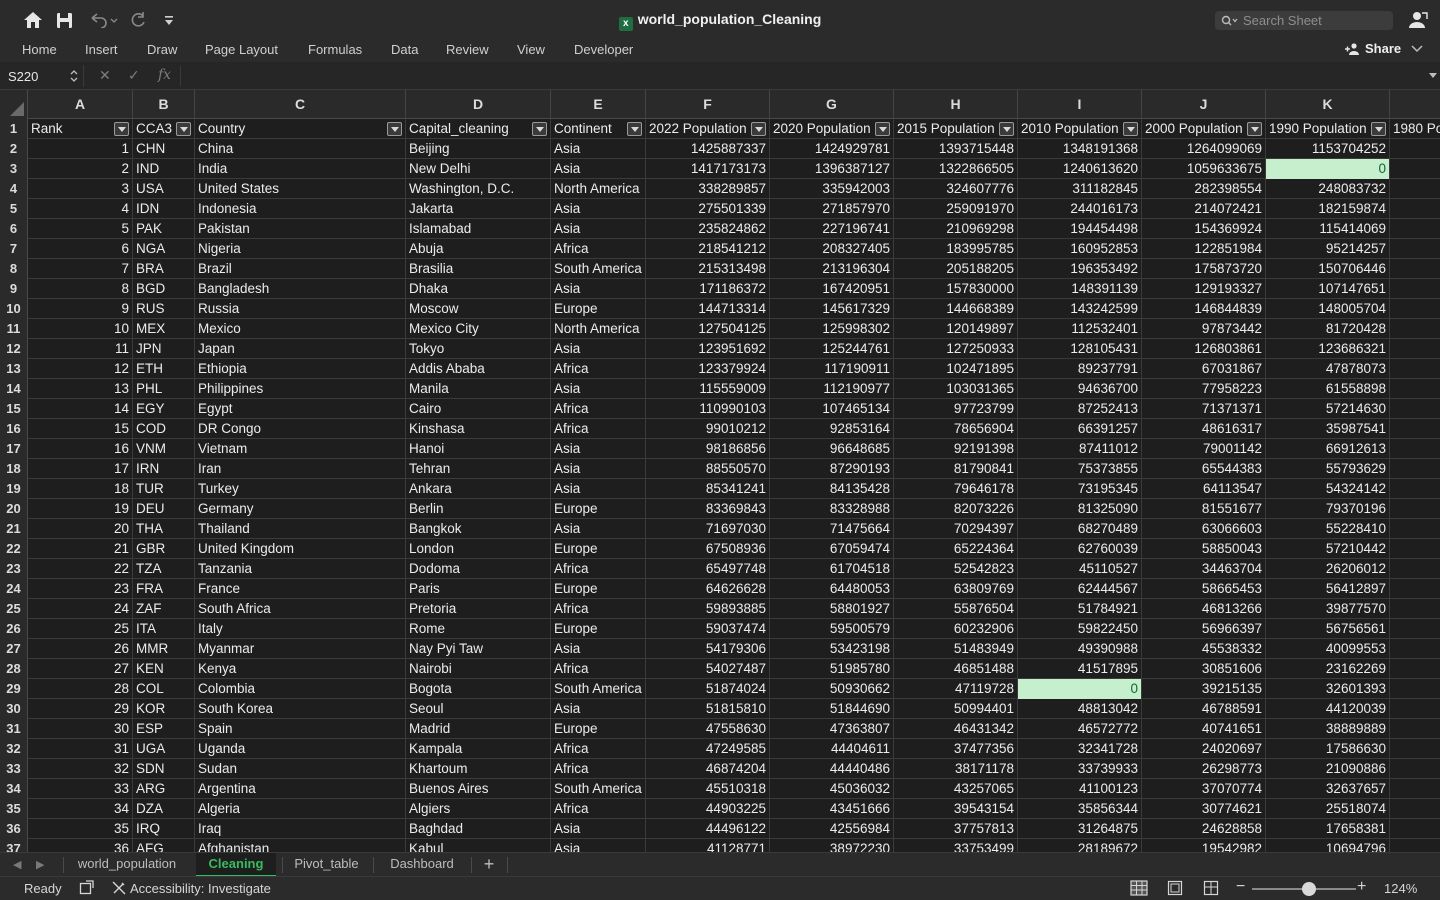  Describe the element at coordinates (14, 309) in the screenshot. I see `row-header: 10` at that location.